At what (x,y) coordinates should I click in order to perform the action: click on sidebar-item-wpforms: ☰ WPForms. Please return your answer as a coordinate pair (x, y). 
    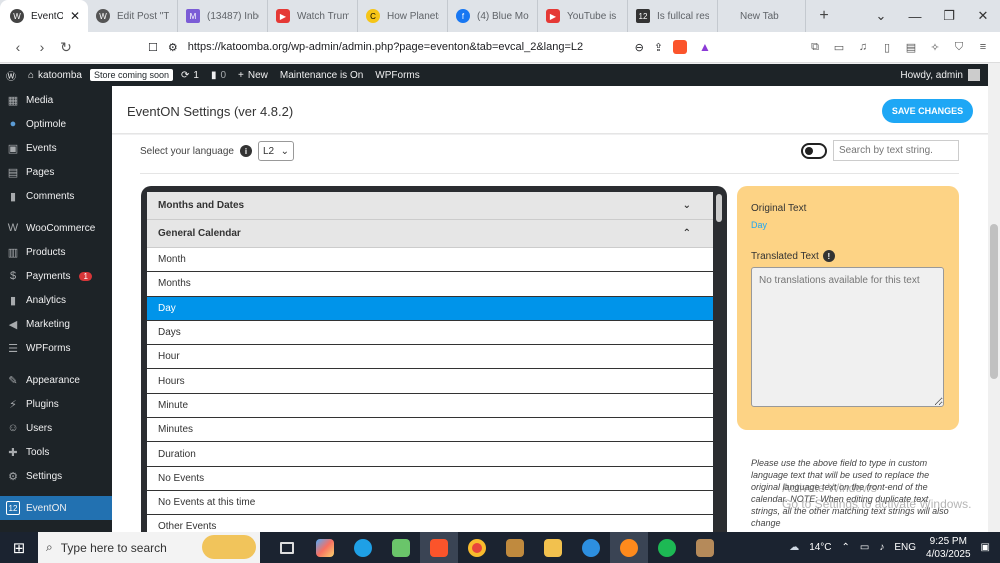
    Looking at the image, I should click on (56, 348).